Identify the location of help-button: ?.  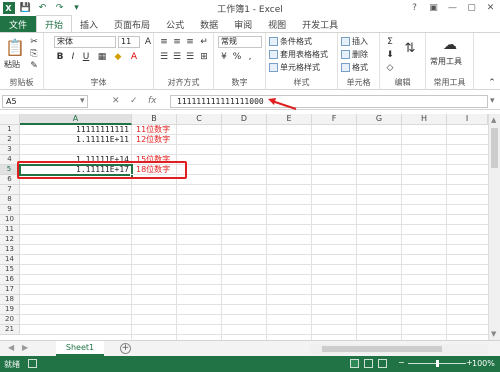
(414, 8).